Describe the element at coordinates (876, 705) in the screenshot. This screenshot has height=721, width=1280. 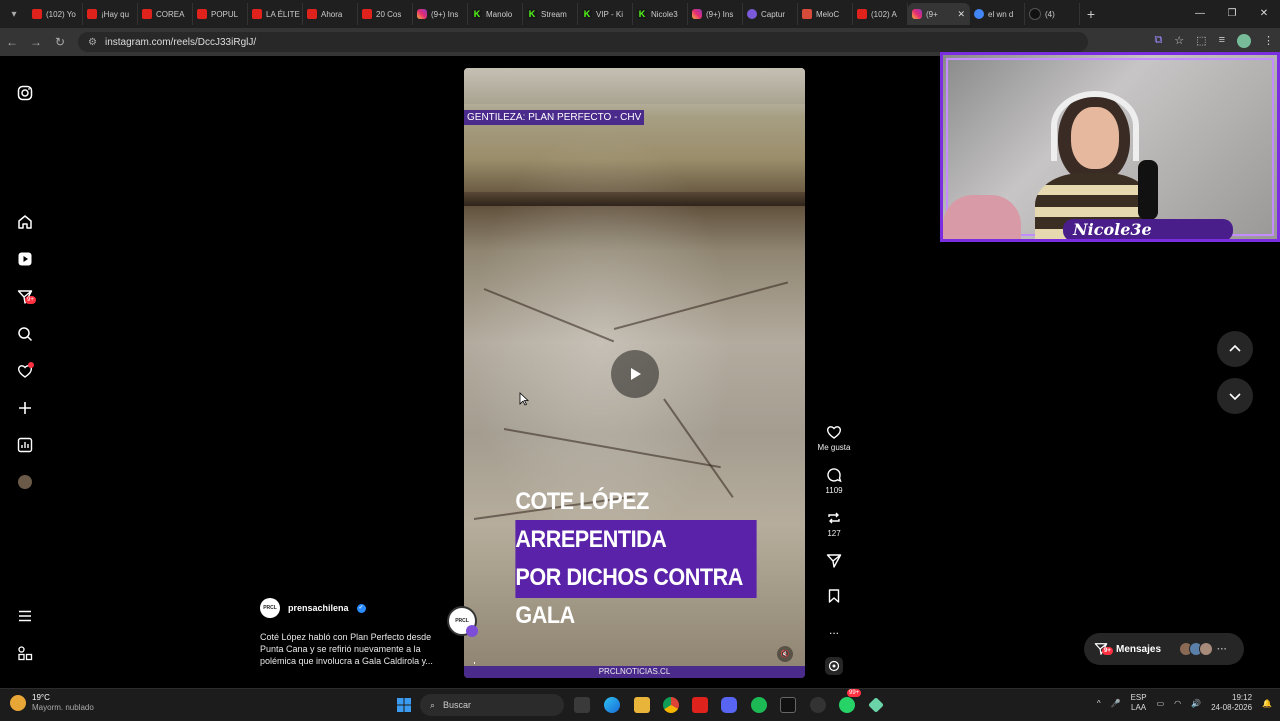
I see `app-diamond-icon` at that location.